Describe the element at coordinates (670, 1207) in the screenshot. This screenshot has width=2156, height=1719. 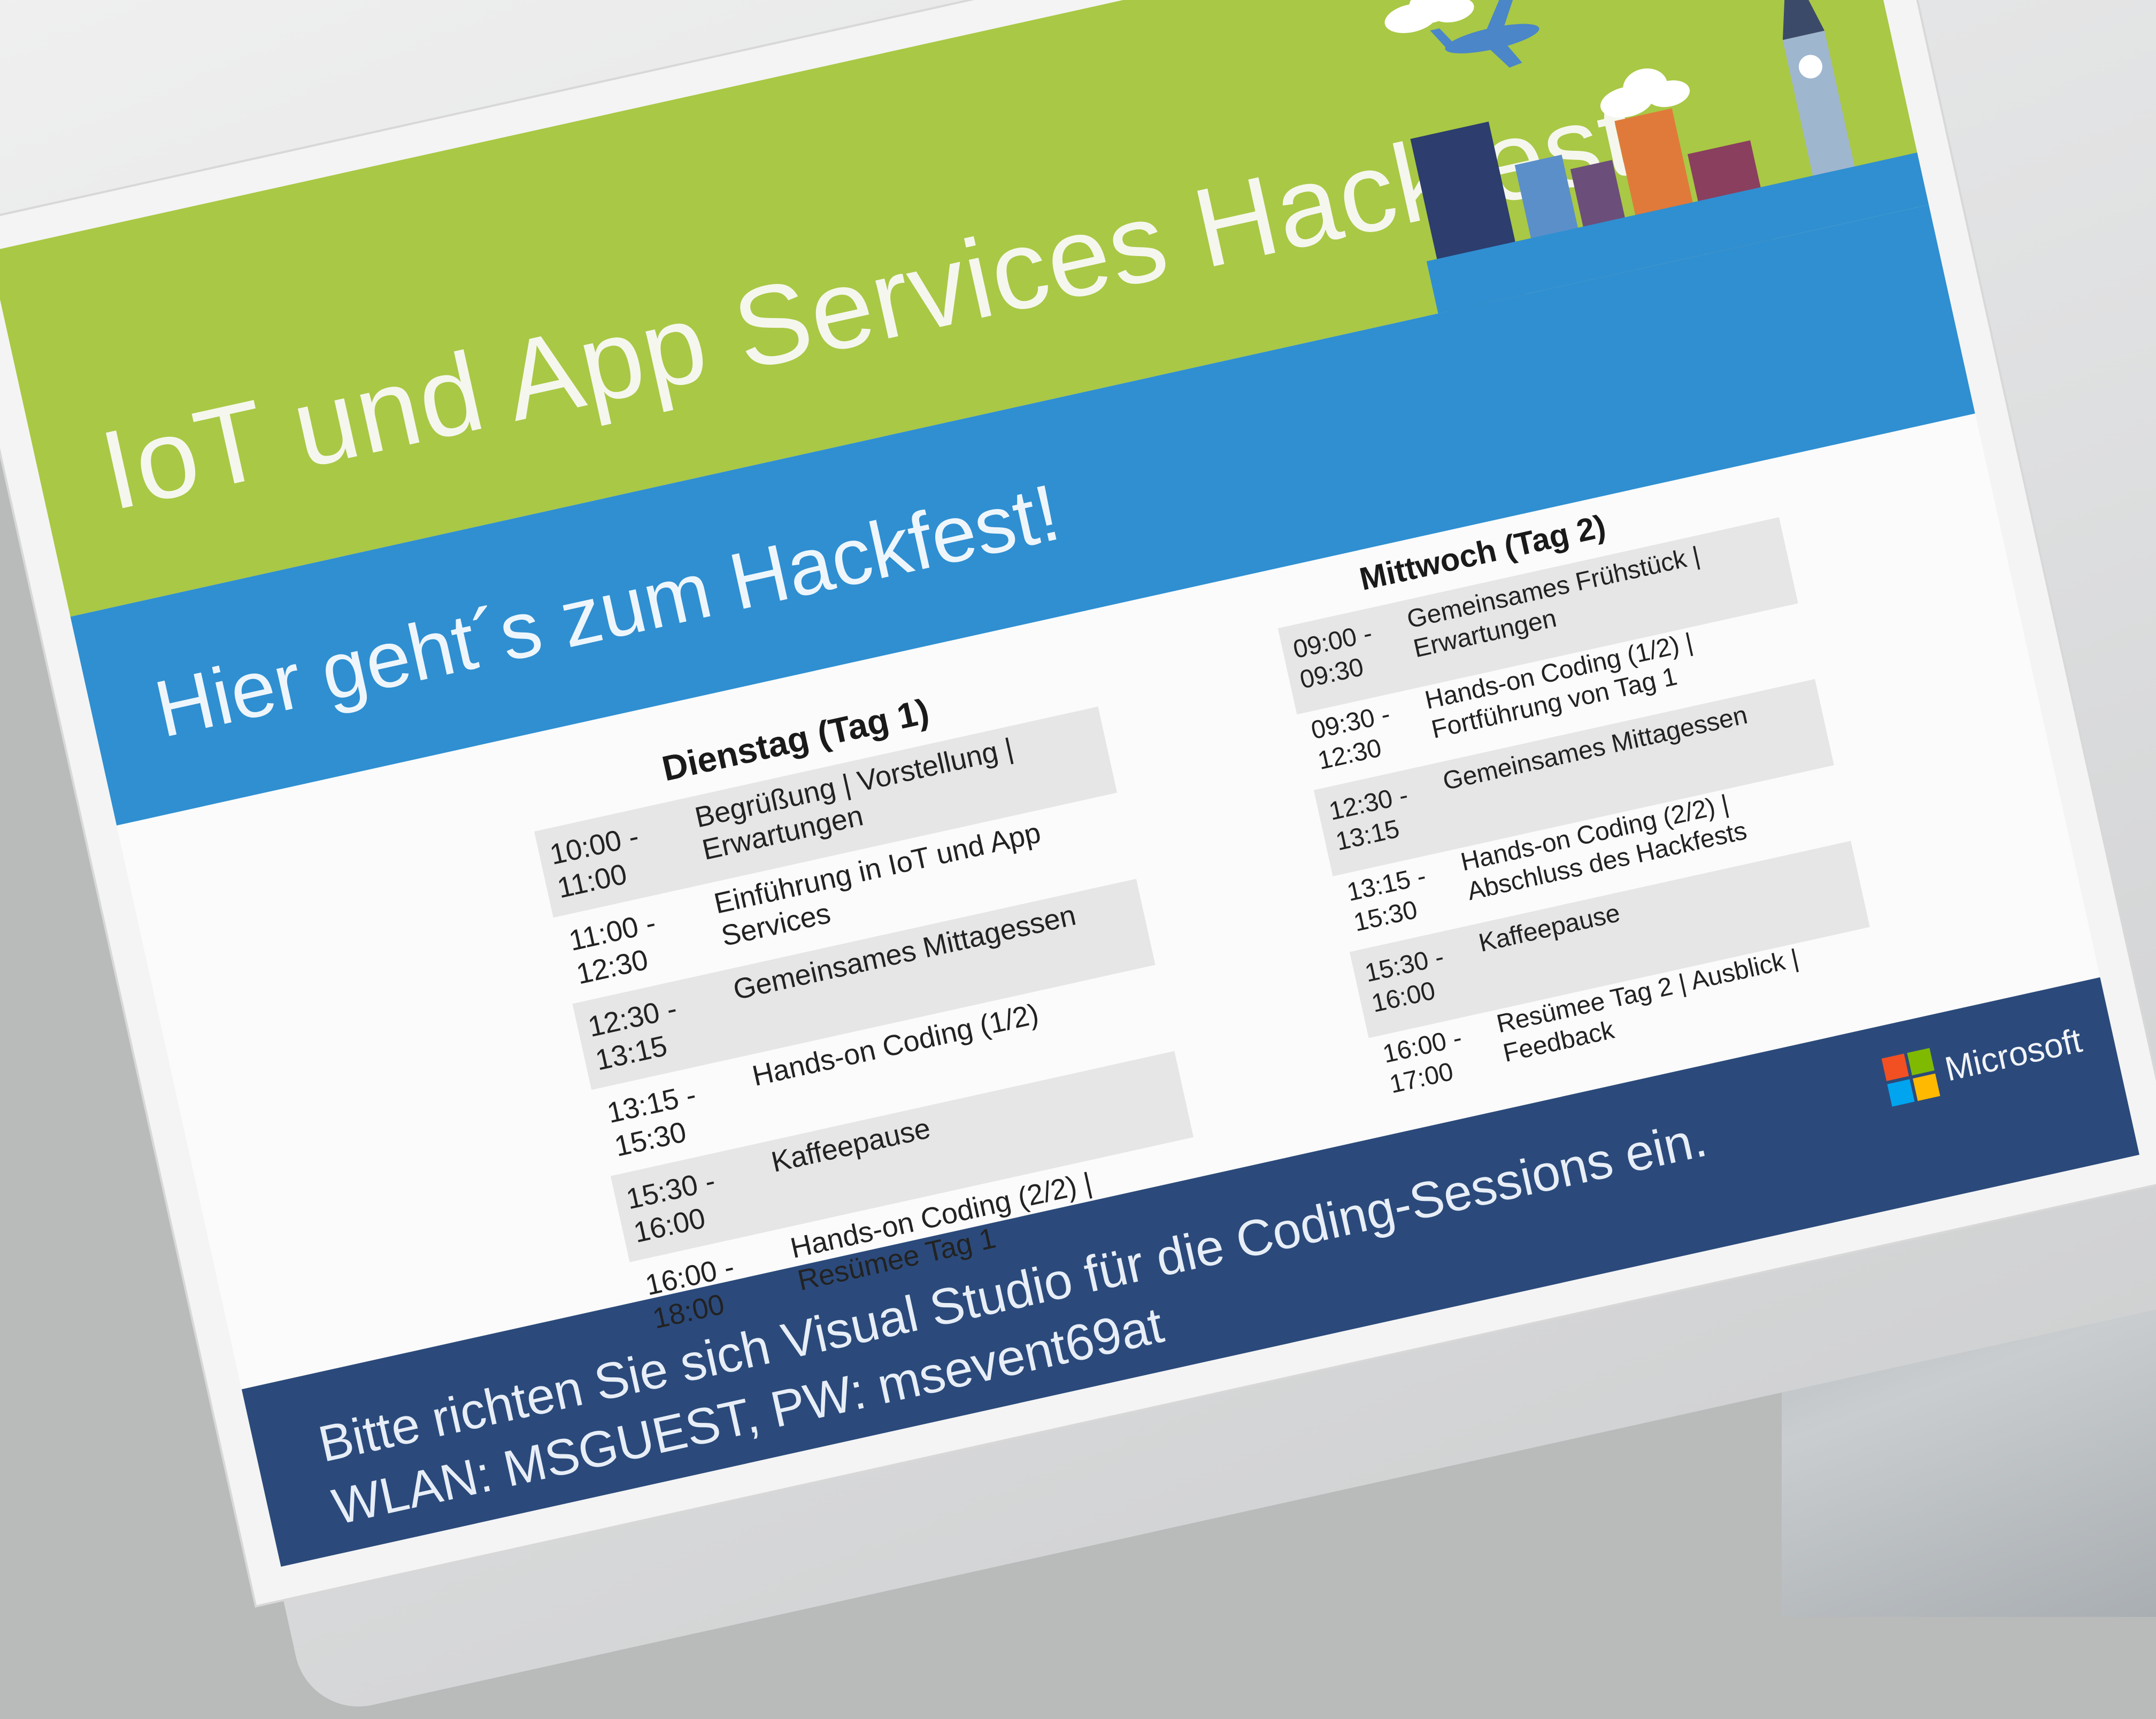
I see `session-time: 15:30 - 16:00` at that location.